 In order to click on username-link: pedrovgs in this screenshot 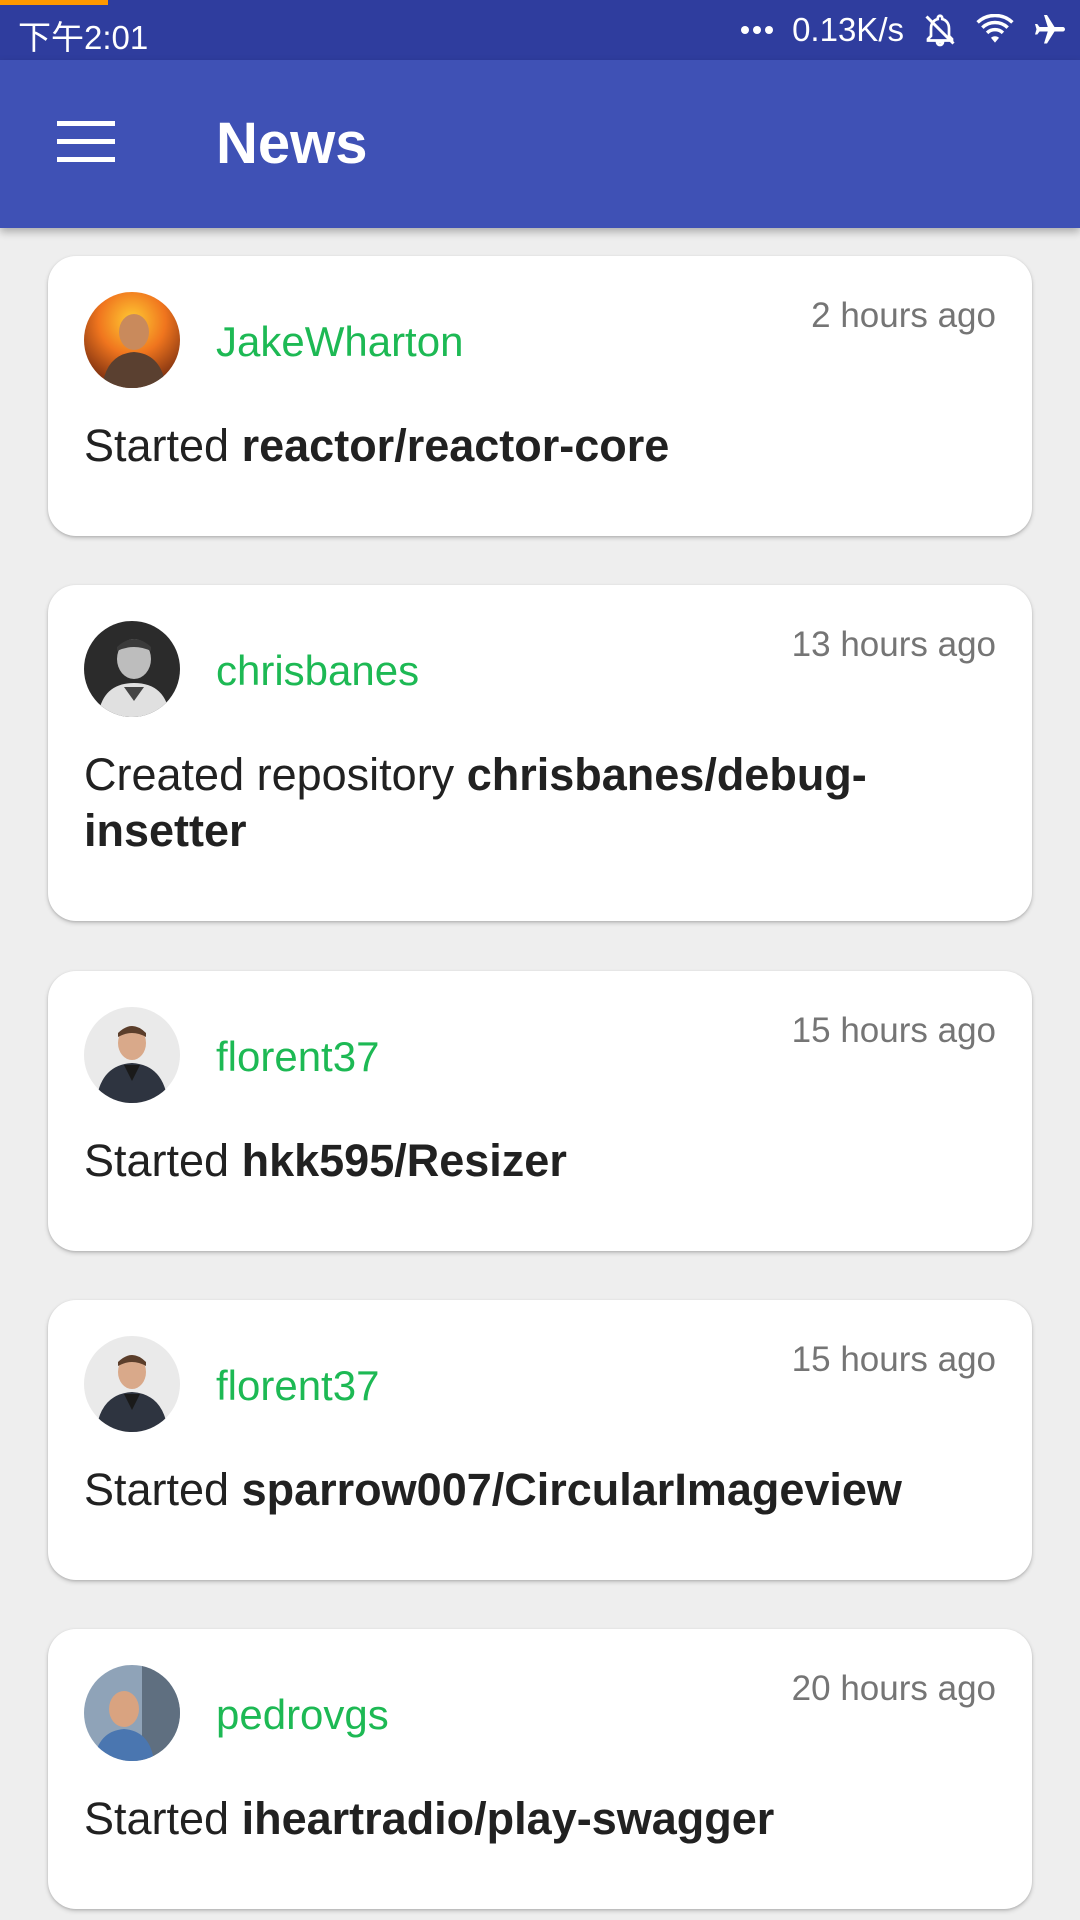, I will do `click(302, 1715)`.